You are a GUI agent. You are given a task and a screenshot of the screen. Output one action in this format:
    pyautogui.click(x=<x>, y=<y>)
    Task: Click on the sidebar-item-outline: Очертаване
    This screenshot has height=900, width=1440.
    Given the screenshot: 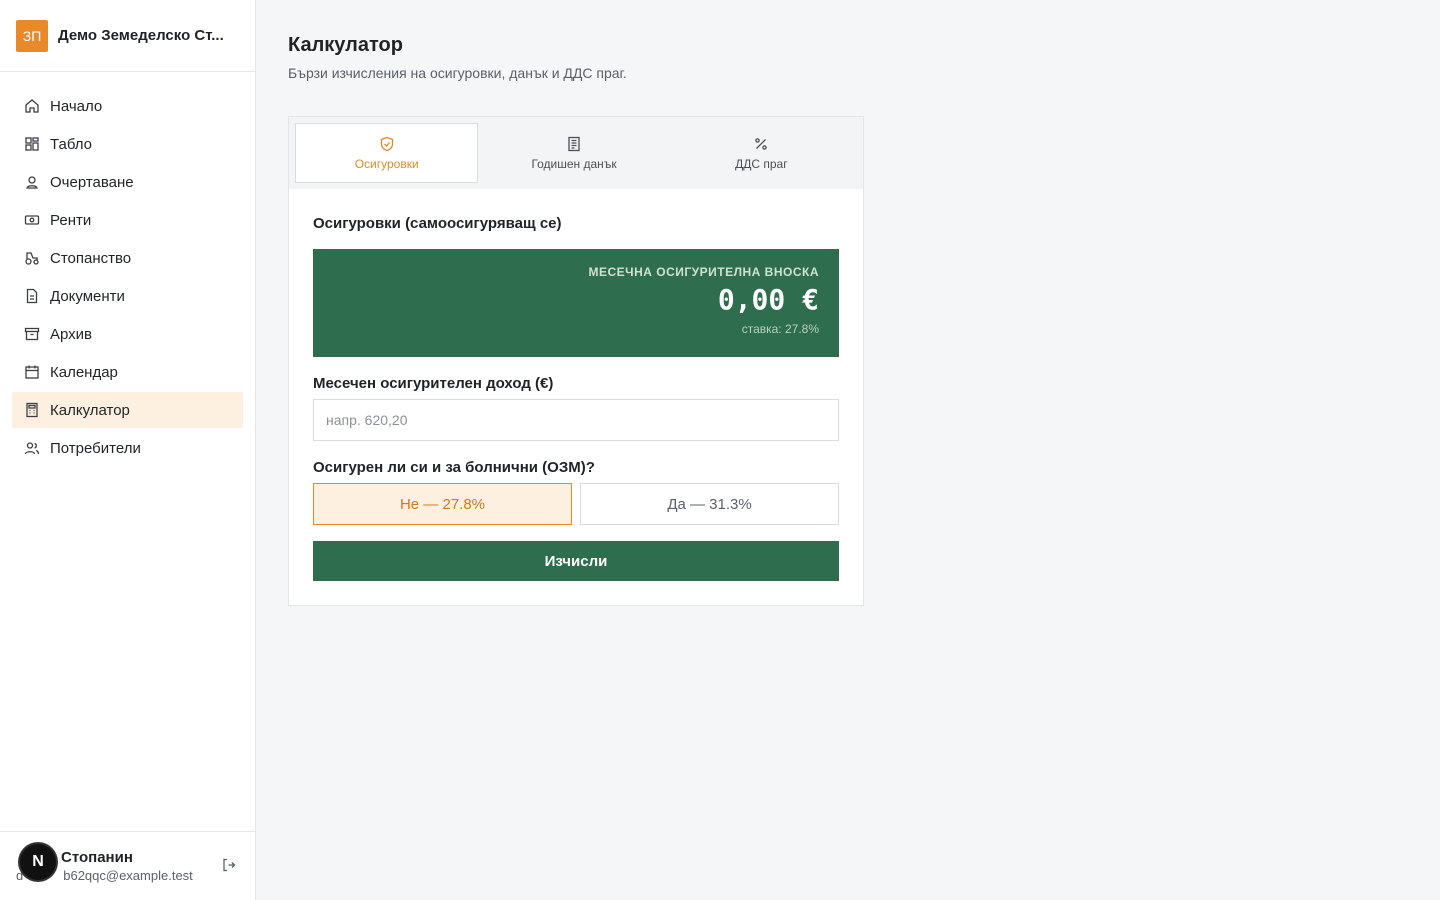 What is the action you would take?
    pyautogui.click(x=127, y=182)
    